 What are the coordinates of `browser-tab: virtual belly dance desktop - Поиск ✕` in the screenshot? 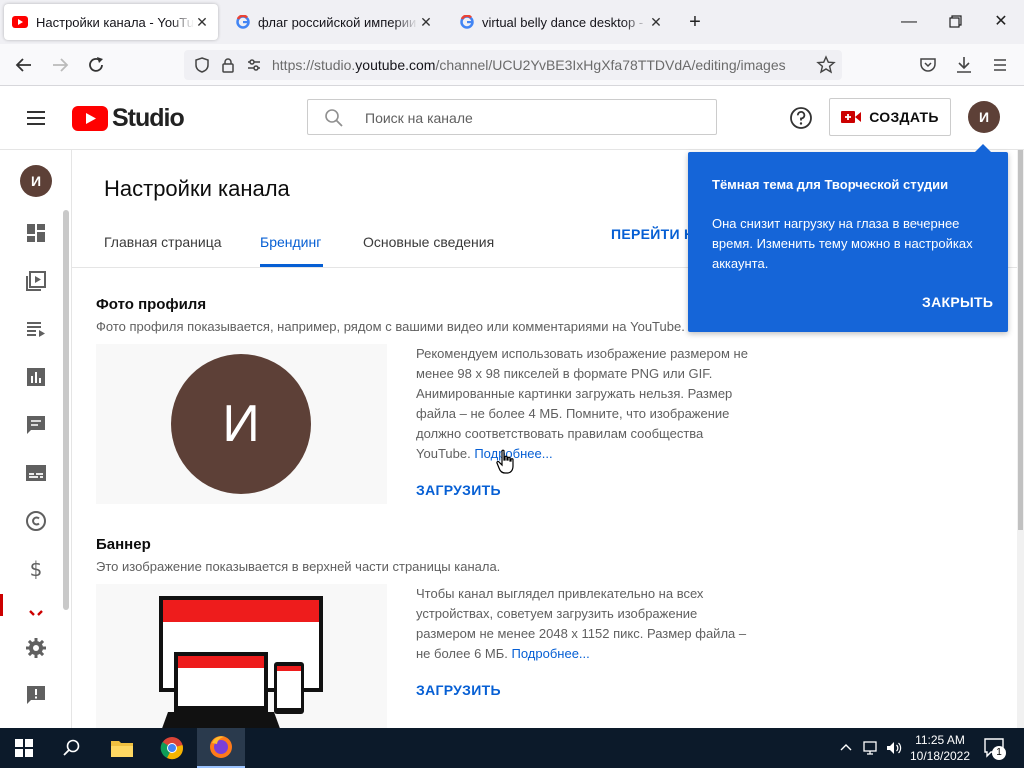 It's located at (562, 22).